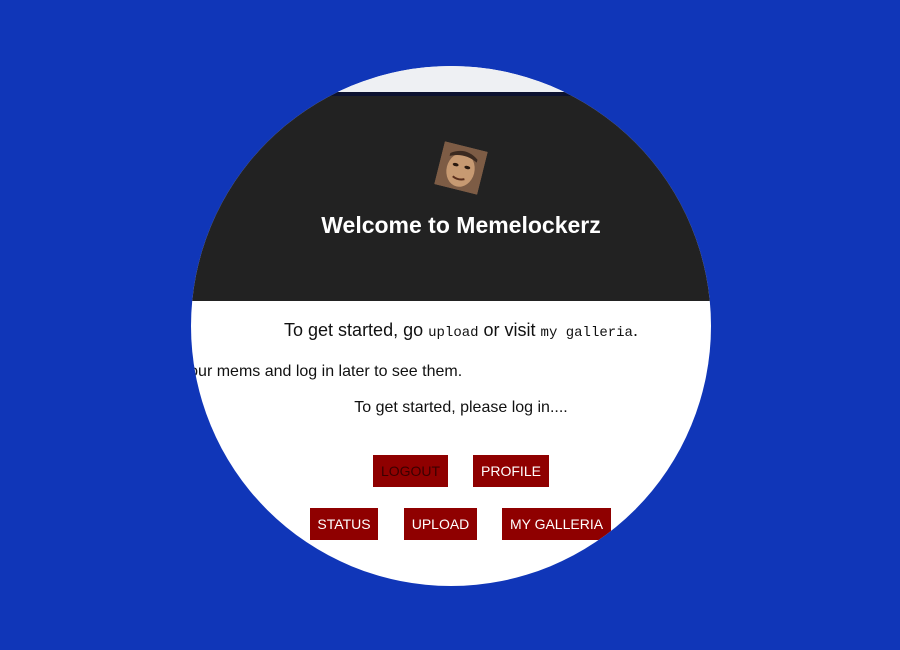 This screenshot has width=900, height=650. What do you see at coordinates (587, 333) in the screenshot?
I see `galleria-link: my galleria` at bounding box center [587, 333].